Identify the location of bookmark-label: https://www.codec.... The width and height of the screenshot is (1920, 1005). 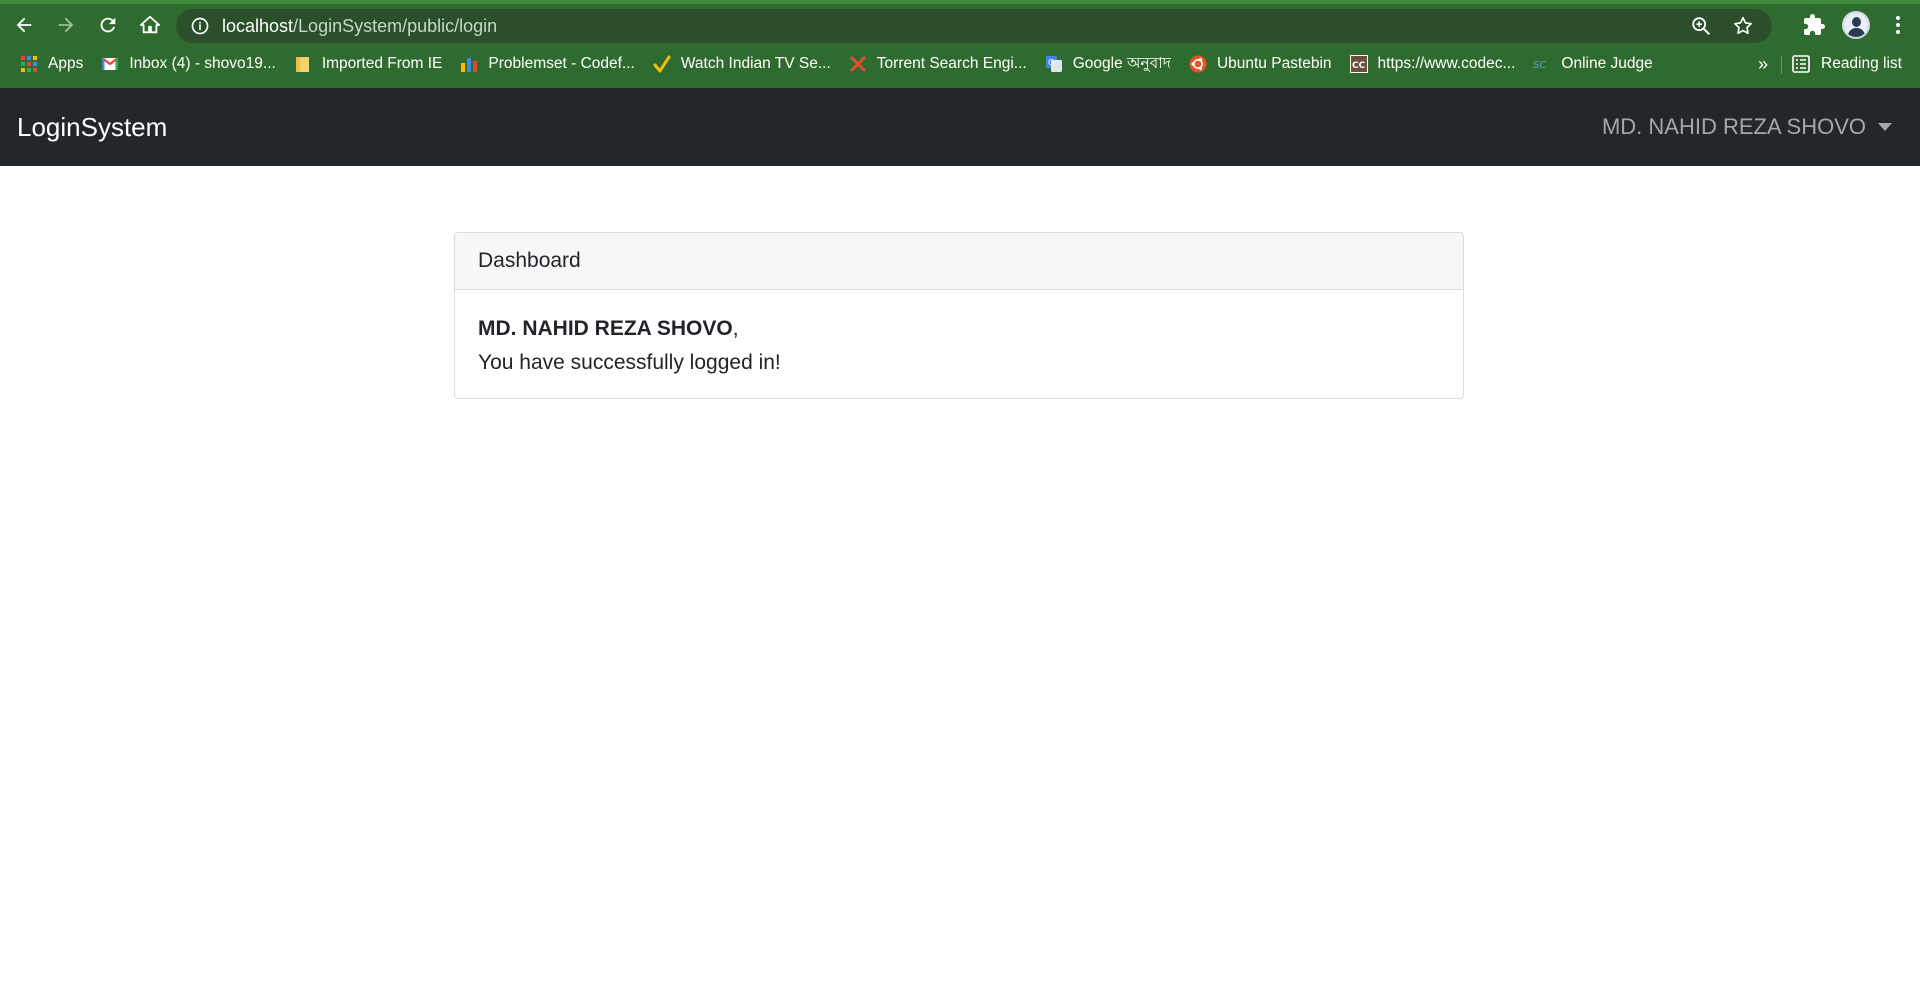
(1446, 63).